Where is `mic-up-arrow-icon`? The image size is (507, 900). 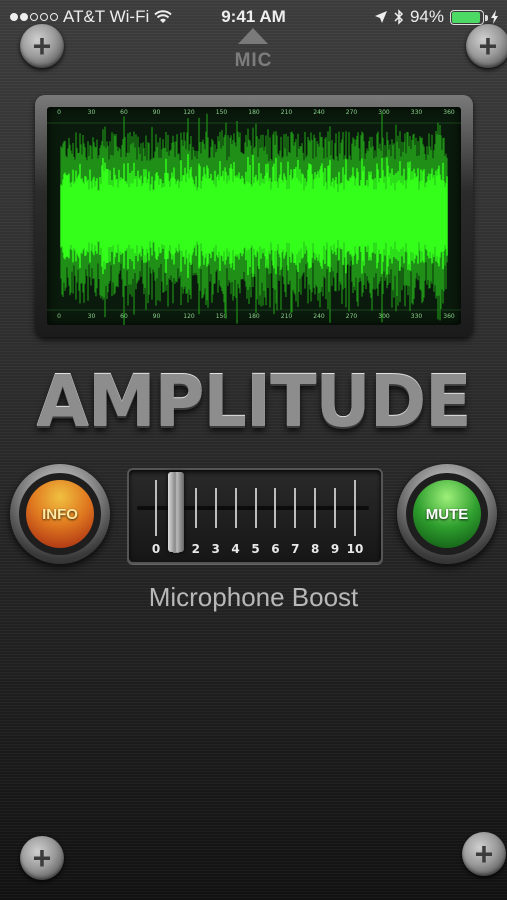 mic-up-arrow-icon is located at coordinates (253, 36).